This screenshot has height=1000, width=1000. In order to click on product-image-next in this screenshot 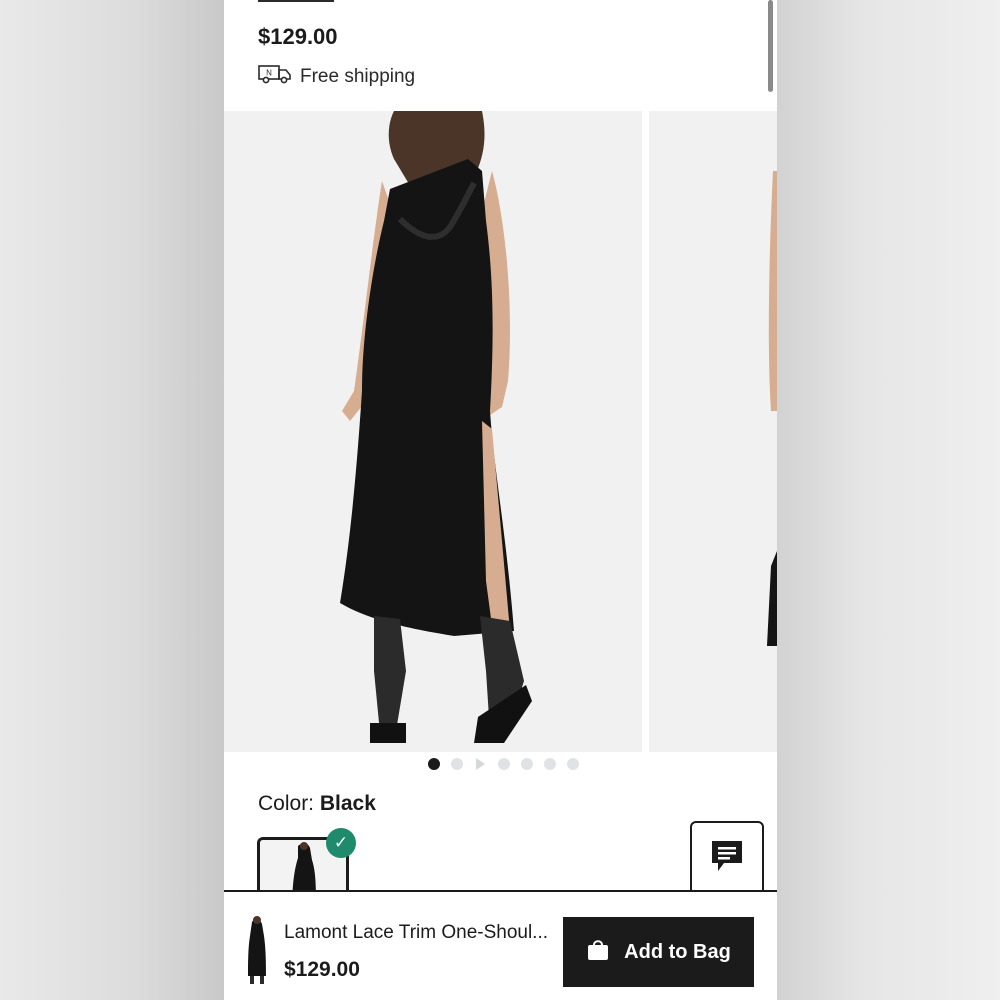, I will do `click(713, 431)`.